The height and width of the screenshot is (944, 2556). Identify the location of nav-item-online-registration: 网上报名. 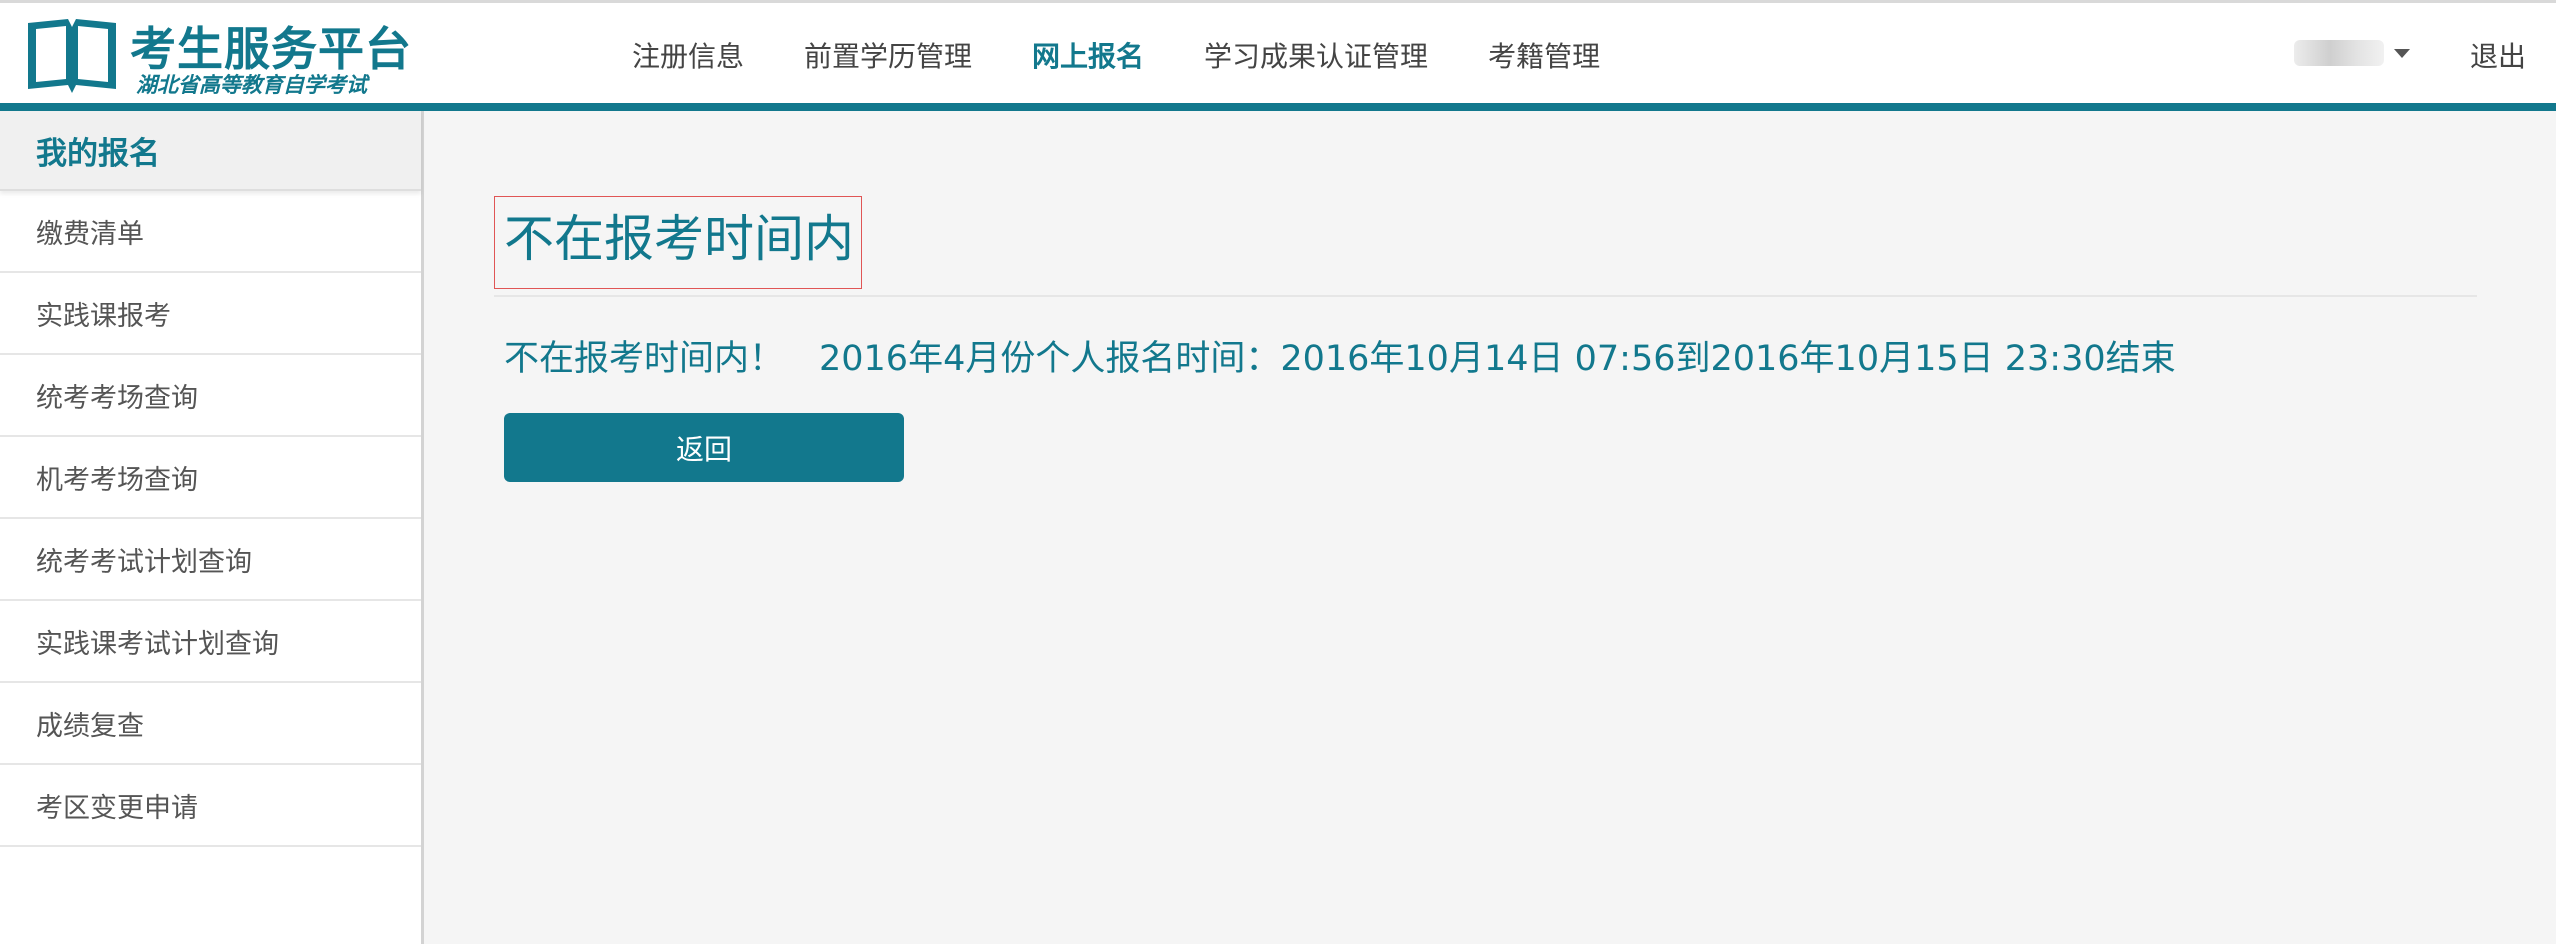
(1088, 55).